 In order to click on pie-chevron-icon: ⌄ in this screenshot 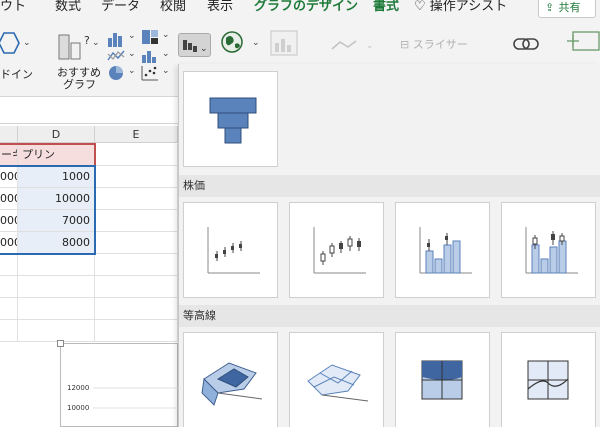, I will do `click(132, 71)`.